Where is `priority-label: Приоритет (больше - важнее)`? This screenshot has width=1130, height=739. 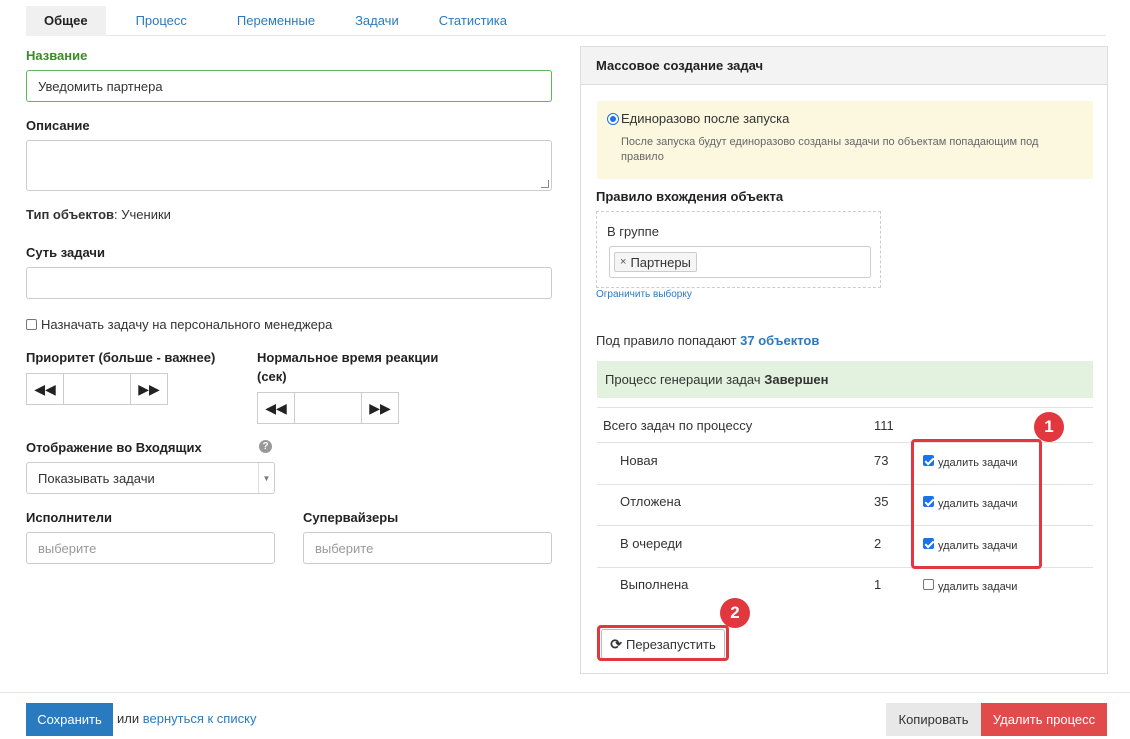
priority-label: Приоритет (больше - важнее) is located at coordinates (121, 357).